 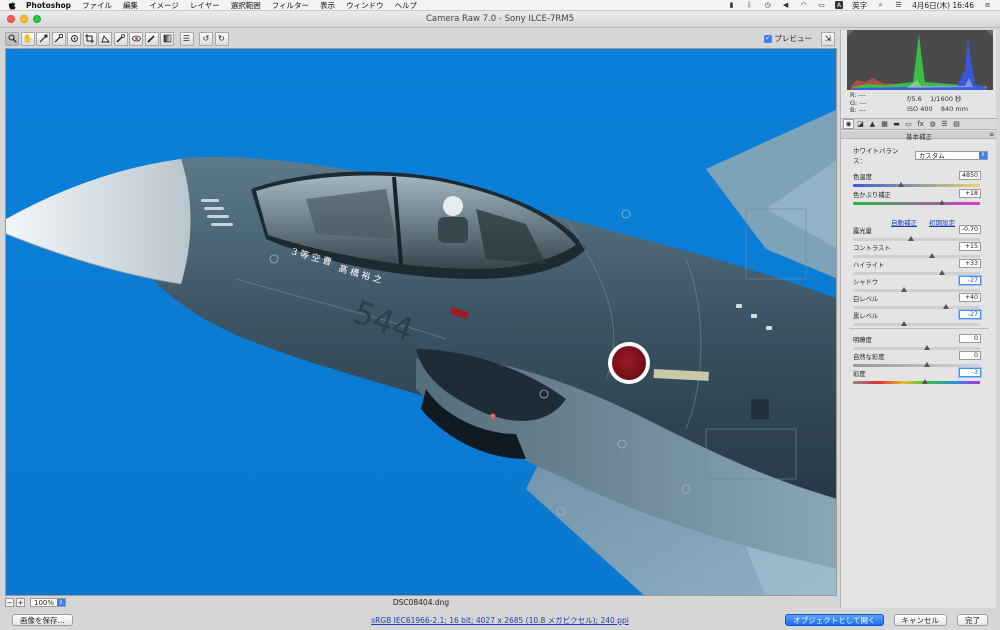 What do you see at coordinates (917, 198) in the screenshot?
I see `slider-tint: 色かぶり補正 +18` at bounding box center [917, 198].